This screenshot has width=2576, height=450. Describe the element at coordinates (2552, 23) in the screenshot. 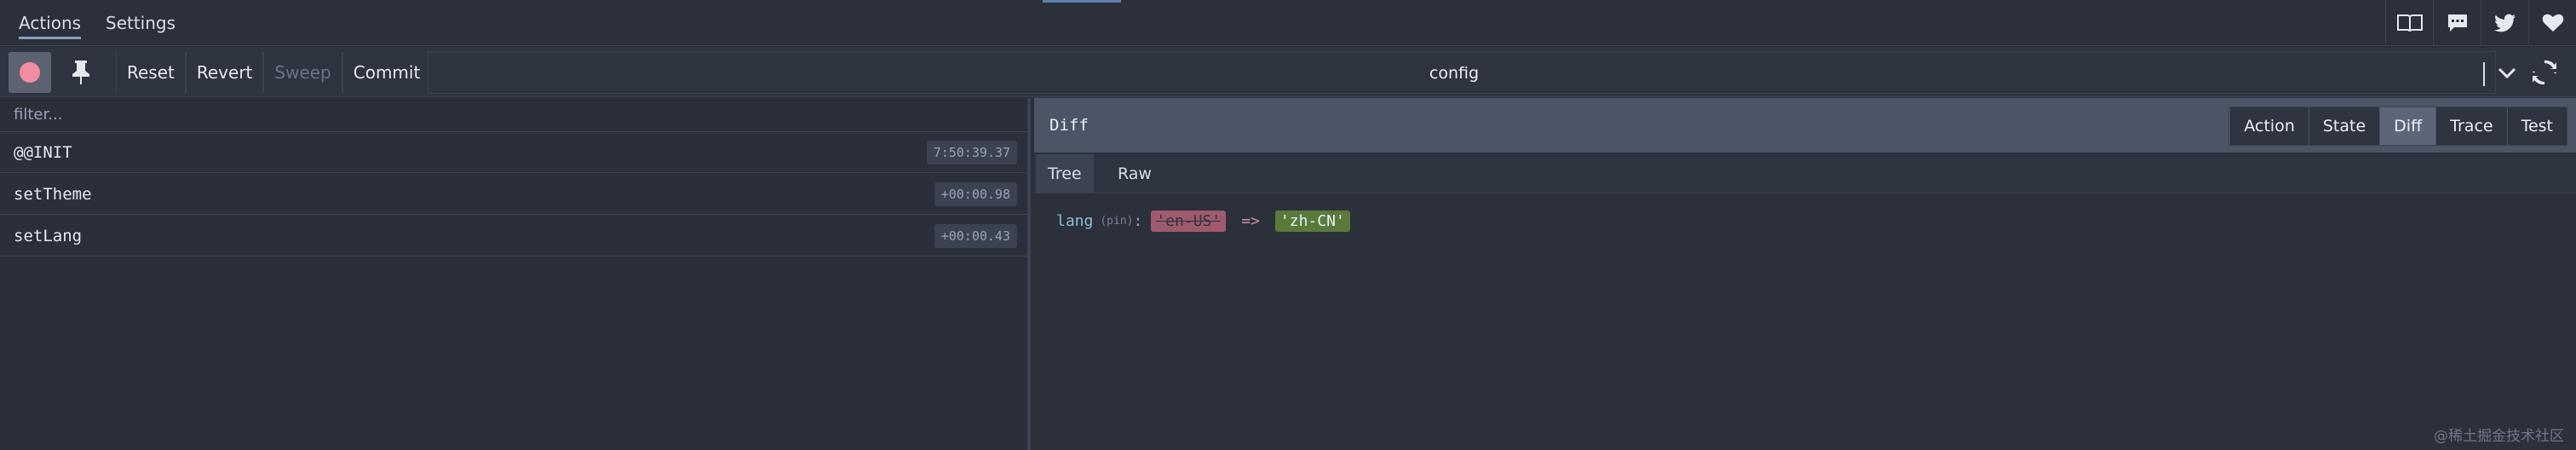

I see `heart-icon` at that location.